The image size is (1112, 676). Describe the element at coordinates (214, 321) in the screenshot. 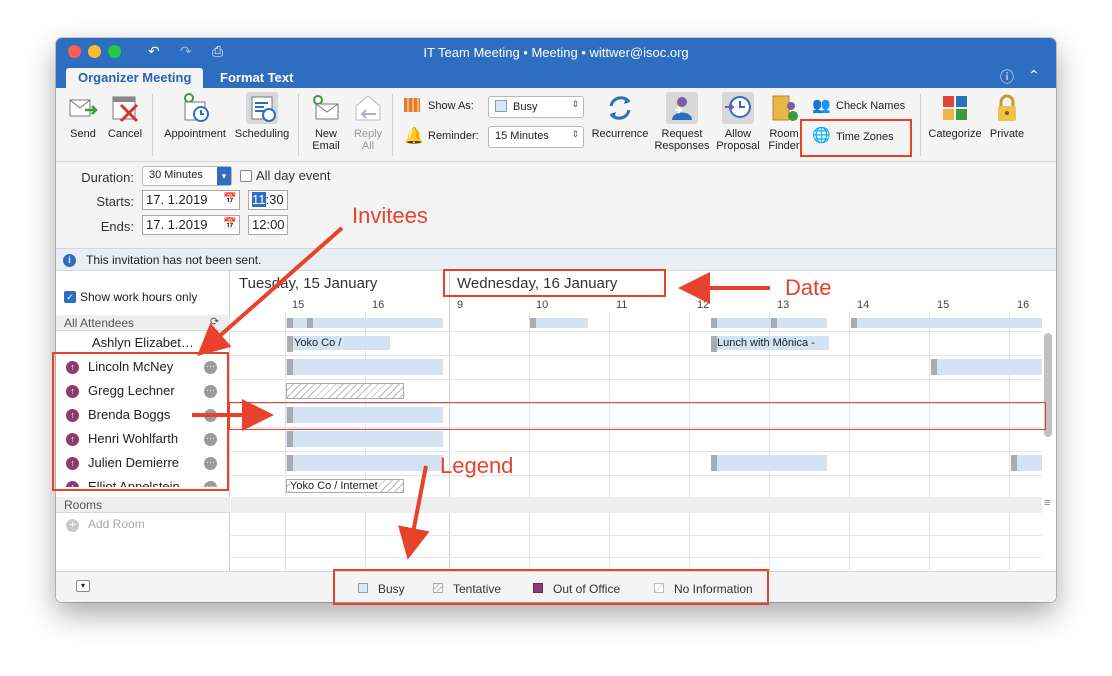

I see `refresh-icon: ⟳` at that location.